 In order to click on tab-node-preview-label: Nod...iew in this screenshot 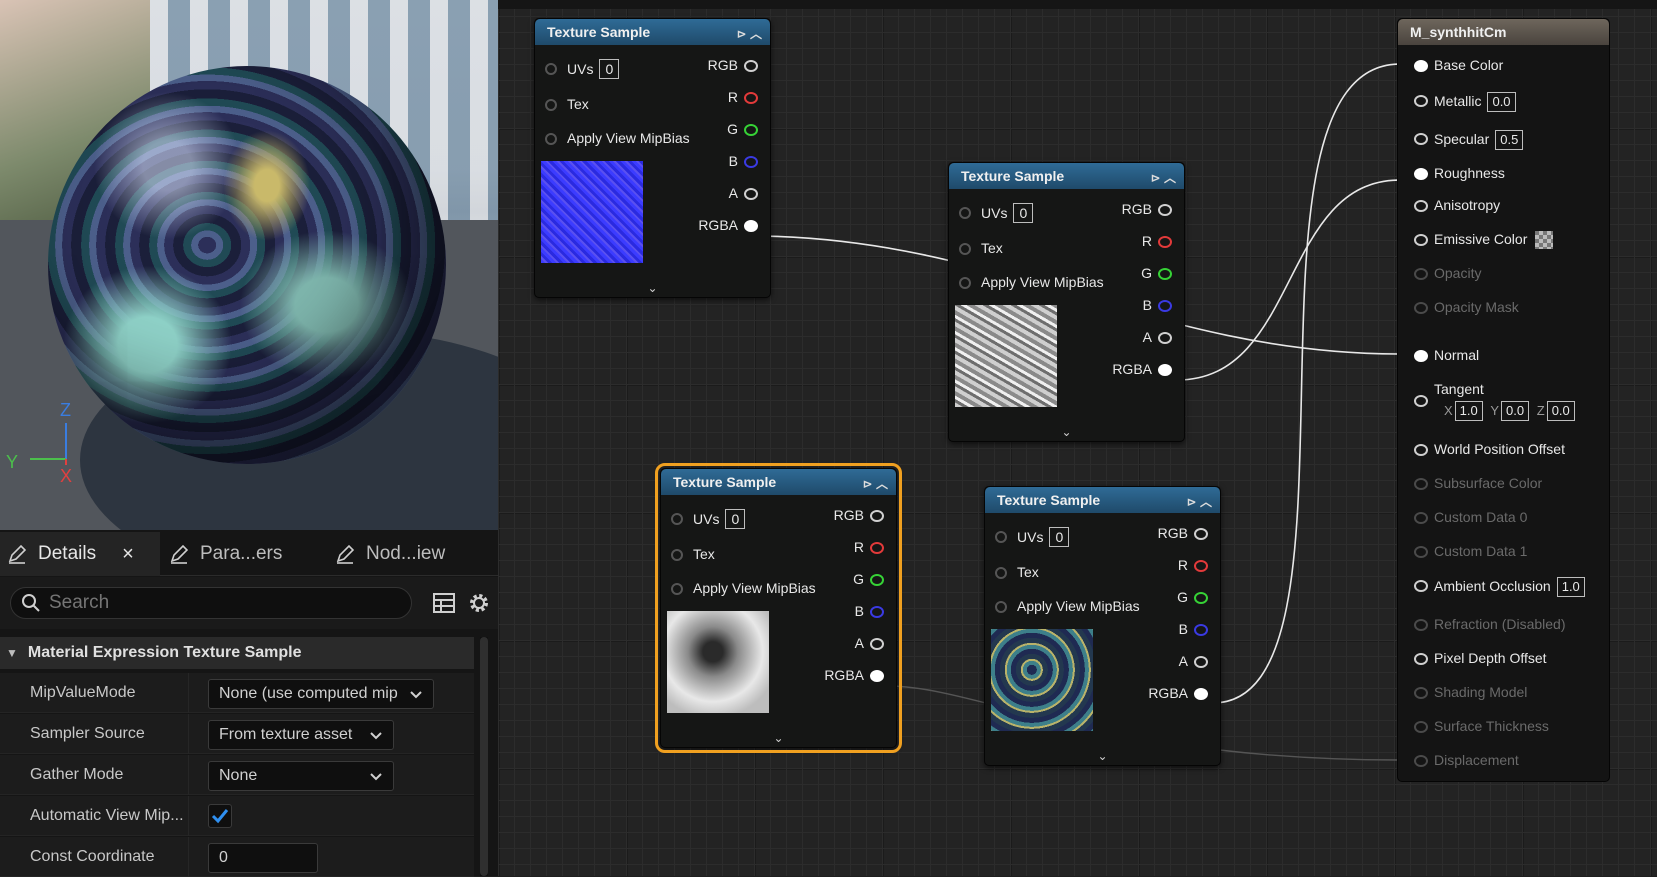, I will do `click(406, 553)`.